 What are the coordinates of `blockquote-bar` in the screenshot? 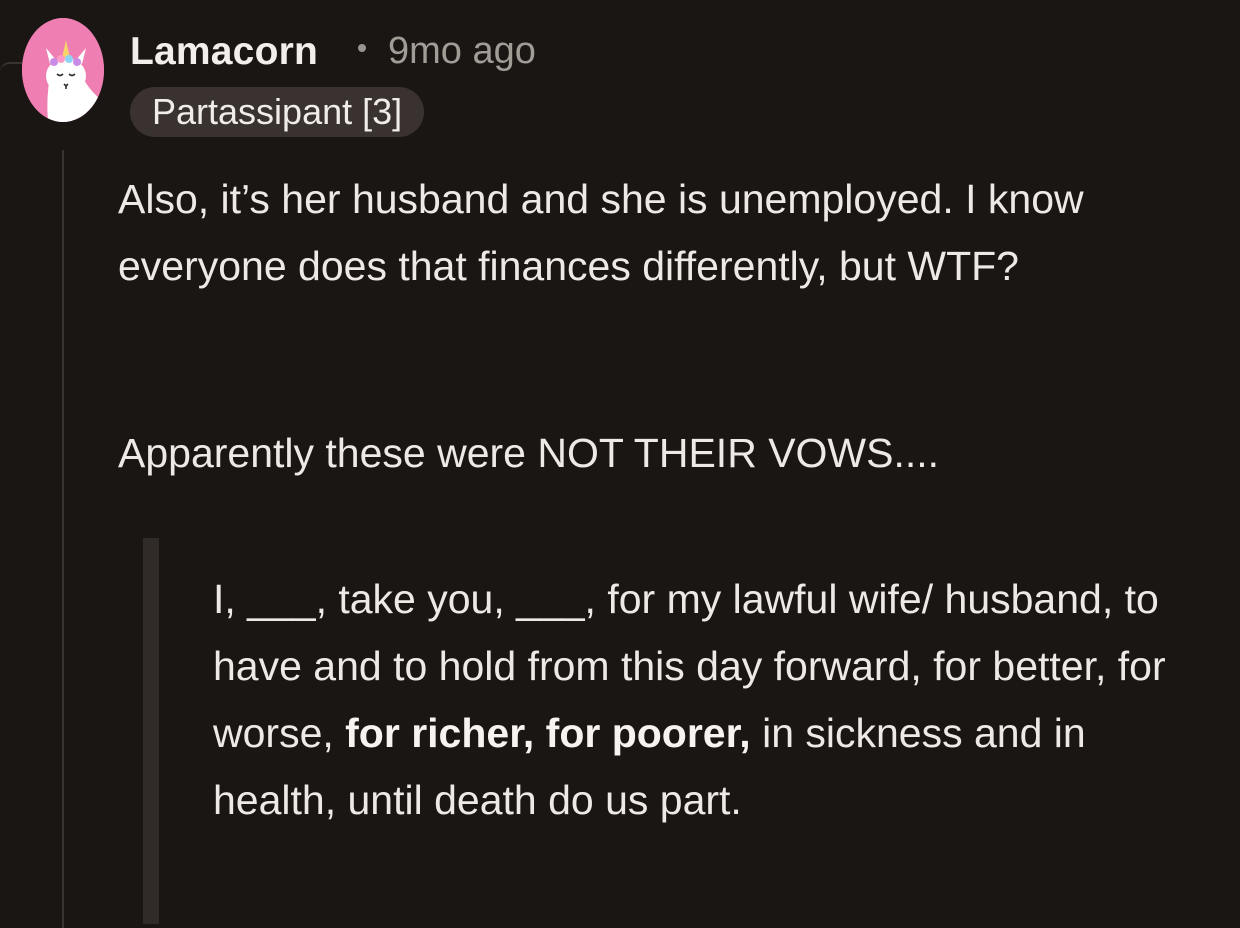 It's located at (151, 731).